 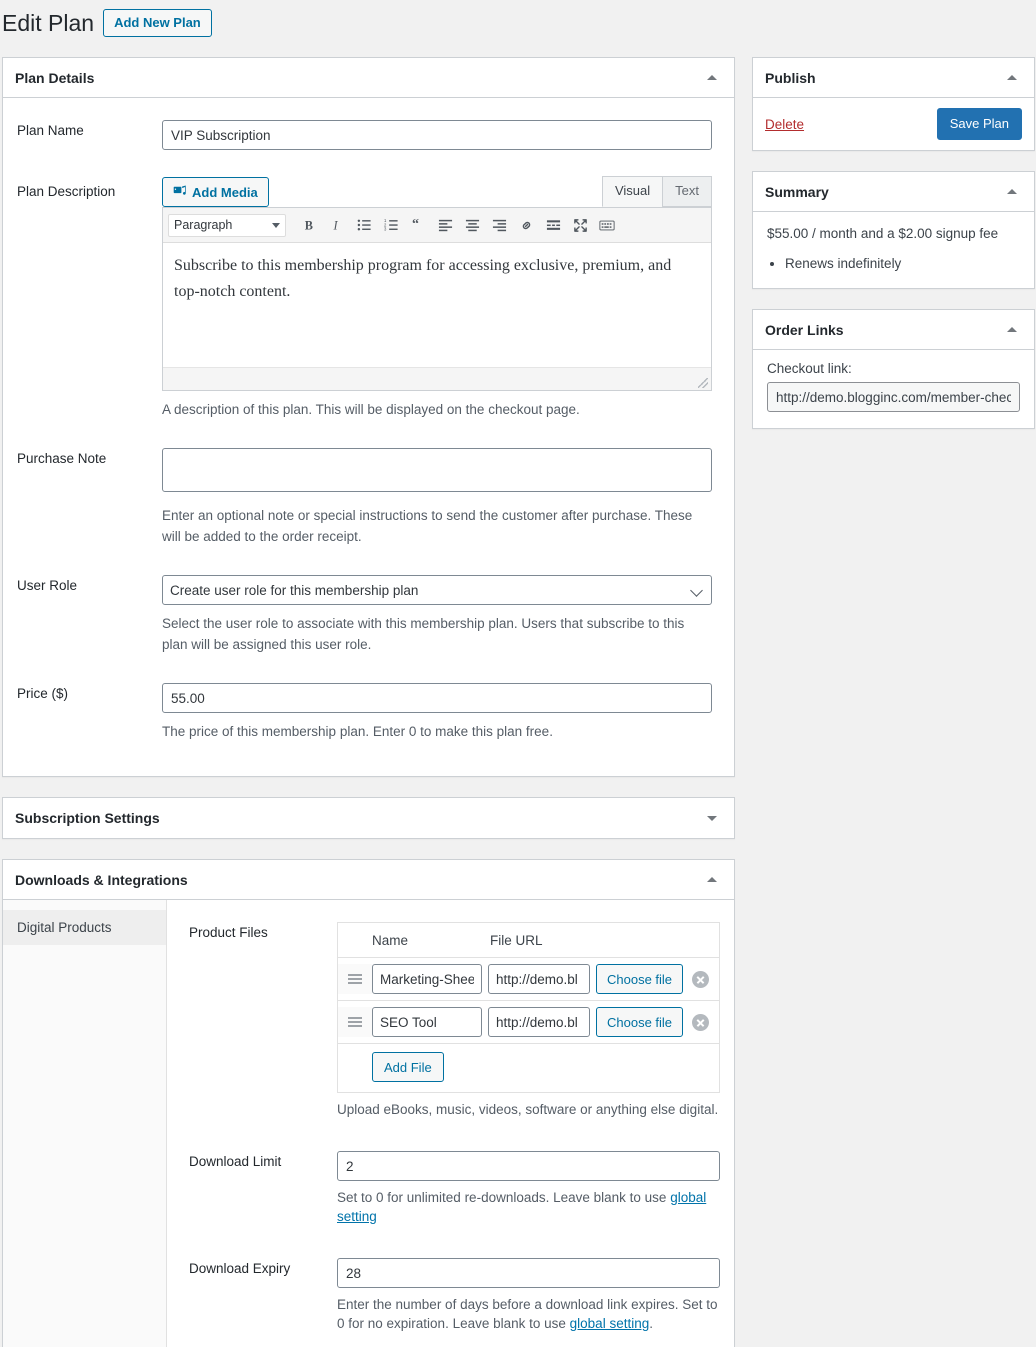 What do you see at coordinates (632, 191) in the screenshot?
I see `tab-visual: Visual` at bounding box center [632, 191].